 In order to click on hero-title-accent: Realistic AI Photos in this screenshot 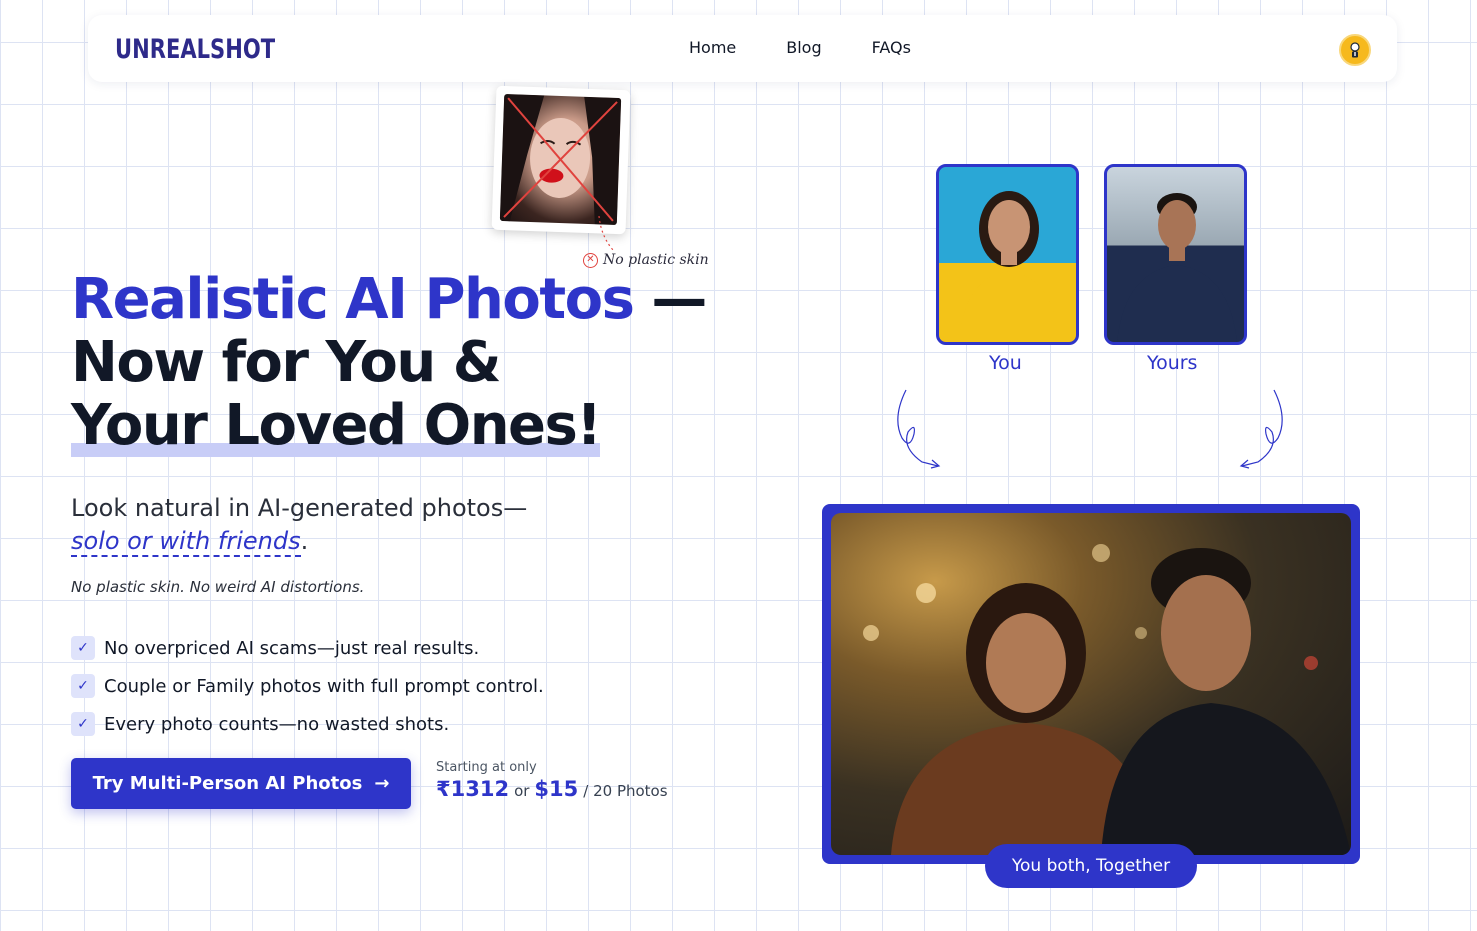, I will do `click(353, 299)`.